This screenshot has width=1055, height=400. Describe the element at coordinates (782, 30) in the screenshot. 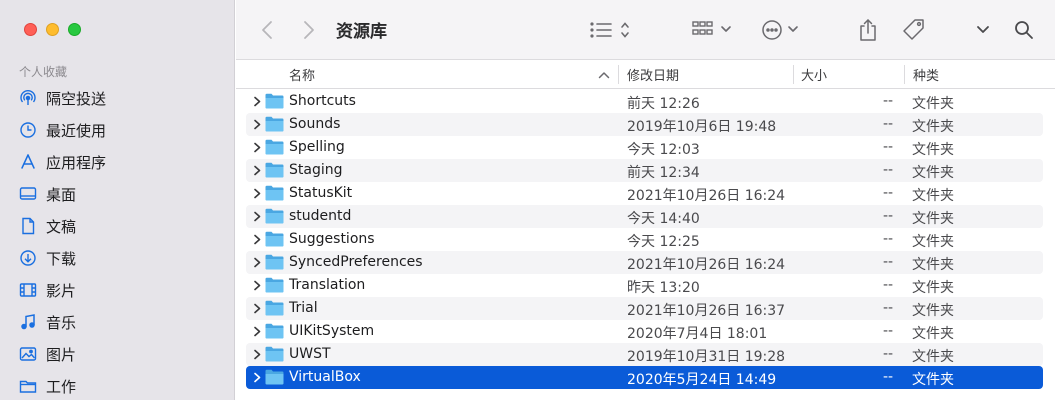

I see `action-menu-button` at that location.